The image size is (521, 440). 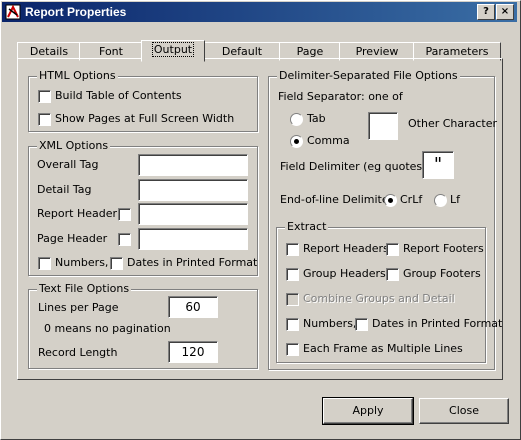 I want to click on tab-label: Page, so click(x=310, y=51).